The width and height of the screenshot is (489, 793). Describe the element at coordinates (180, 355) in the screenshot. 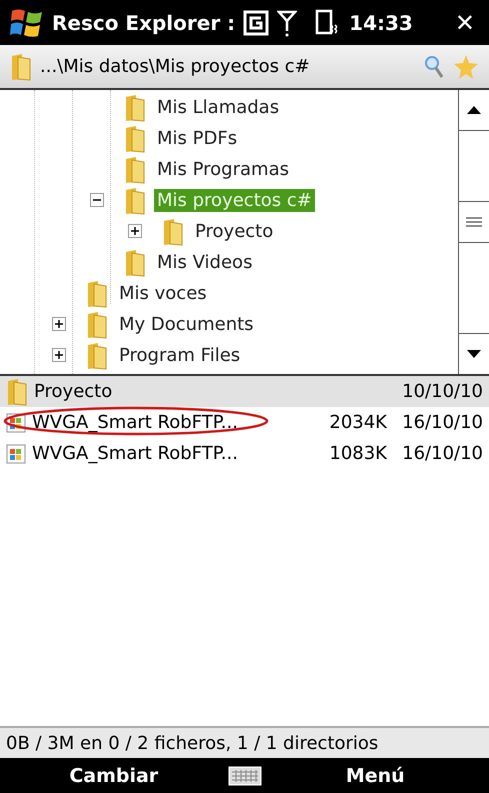

I see `tree-item: Program Files` at that location.